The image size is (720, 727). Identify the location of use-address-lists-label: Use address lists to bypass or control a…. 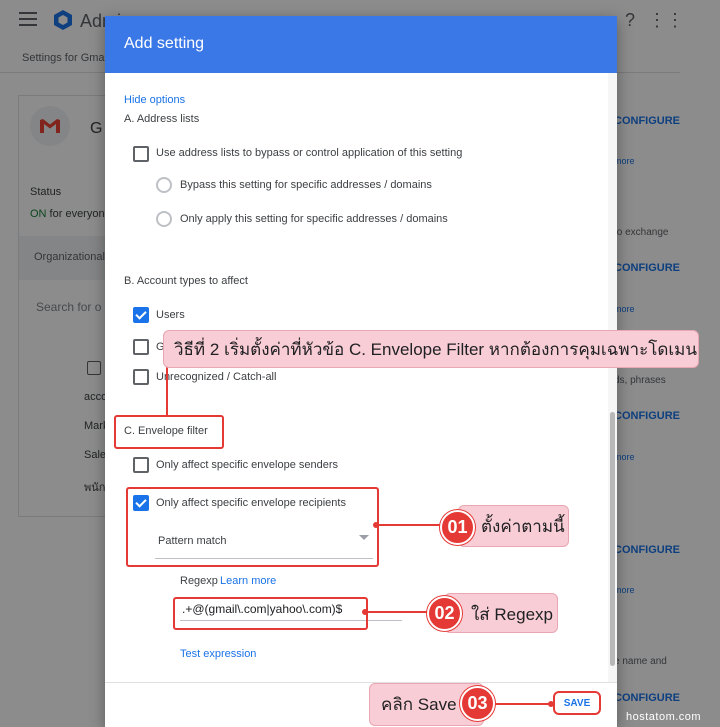
(309, 153).